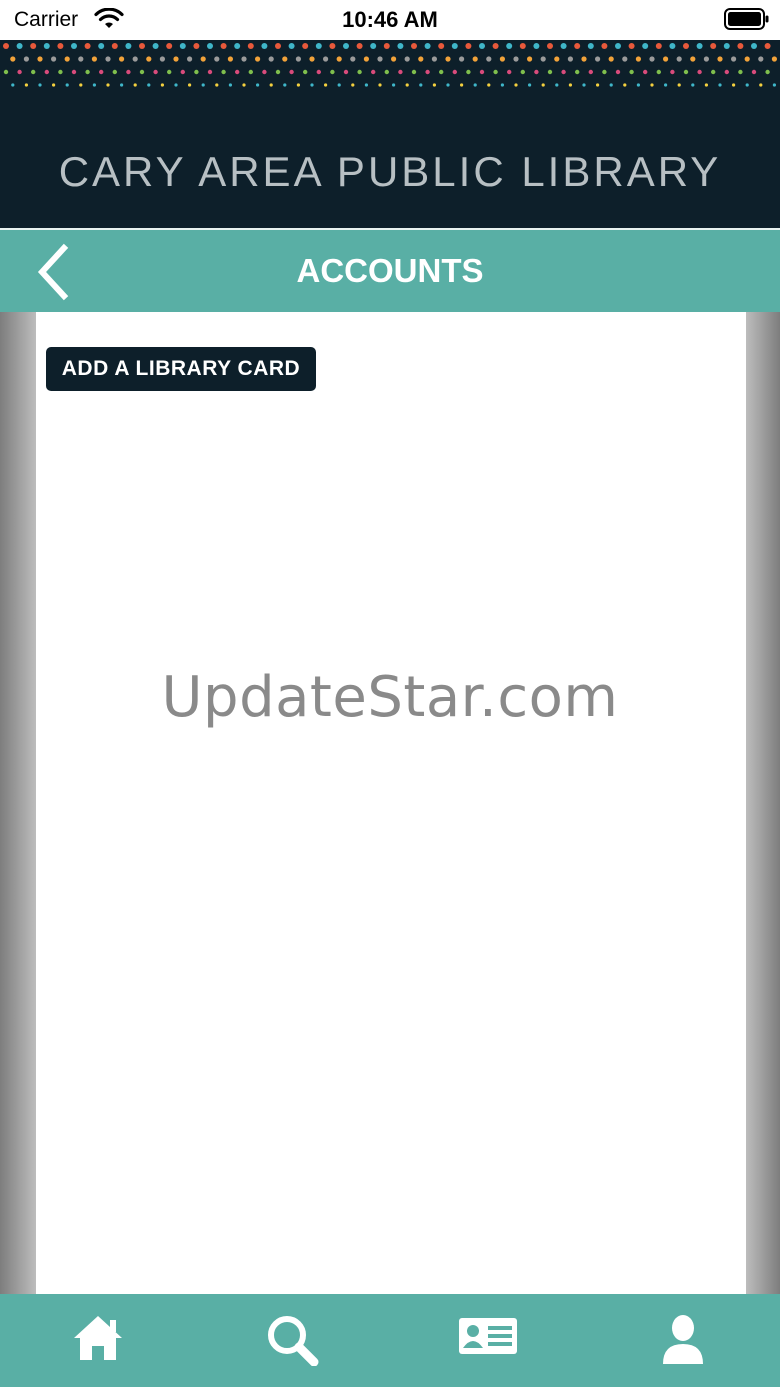 This screenshot has width=780, height=1387. Describe the element at coordinates (390, 65) in the screenshot. I see `confetti-dots-decoration` at that location.